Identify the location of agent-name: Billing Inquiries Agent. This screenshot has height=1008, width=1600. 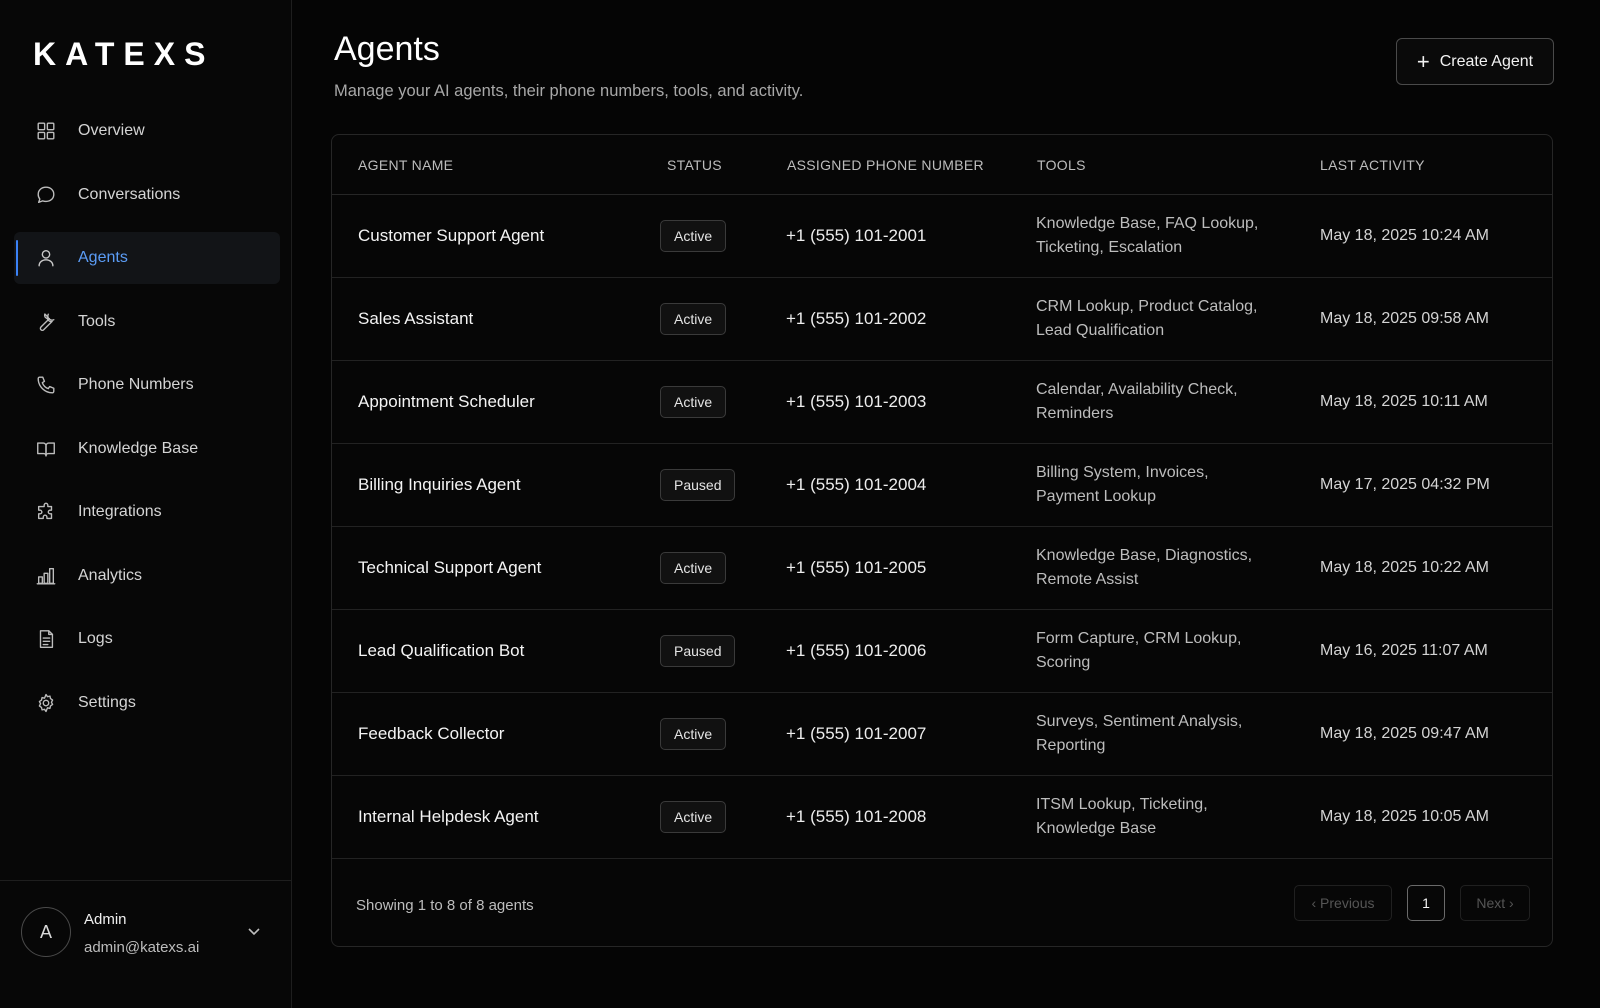
(439, 485).